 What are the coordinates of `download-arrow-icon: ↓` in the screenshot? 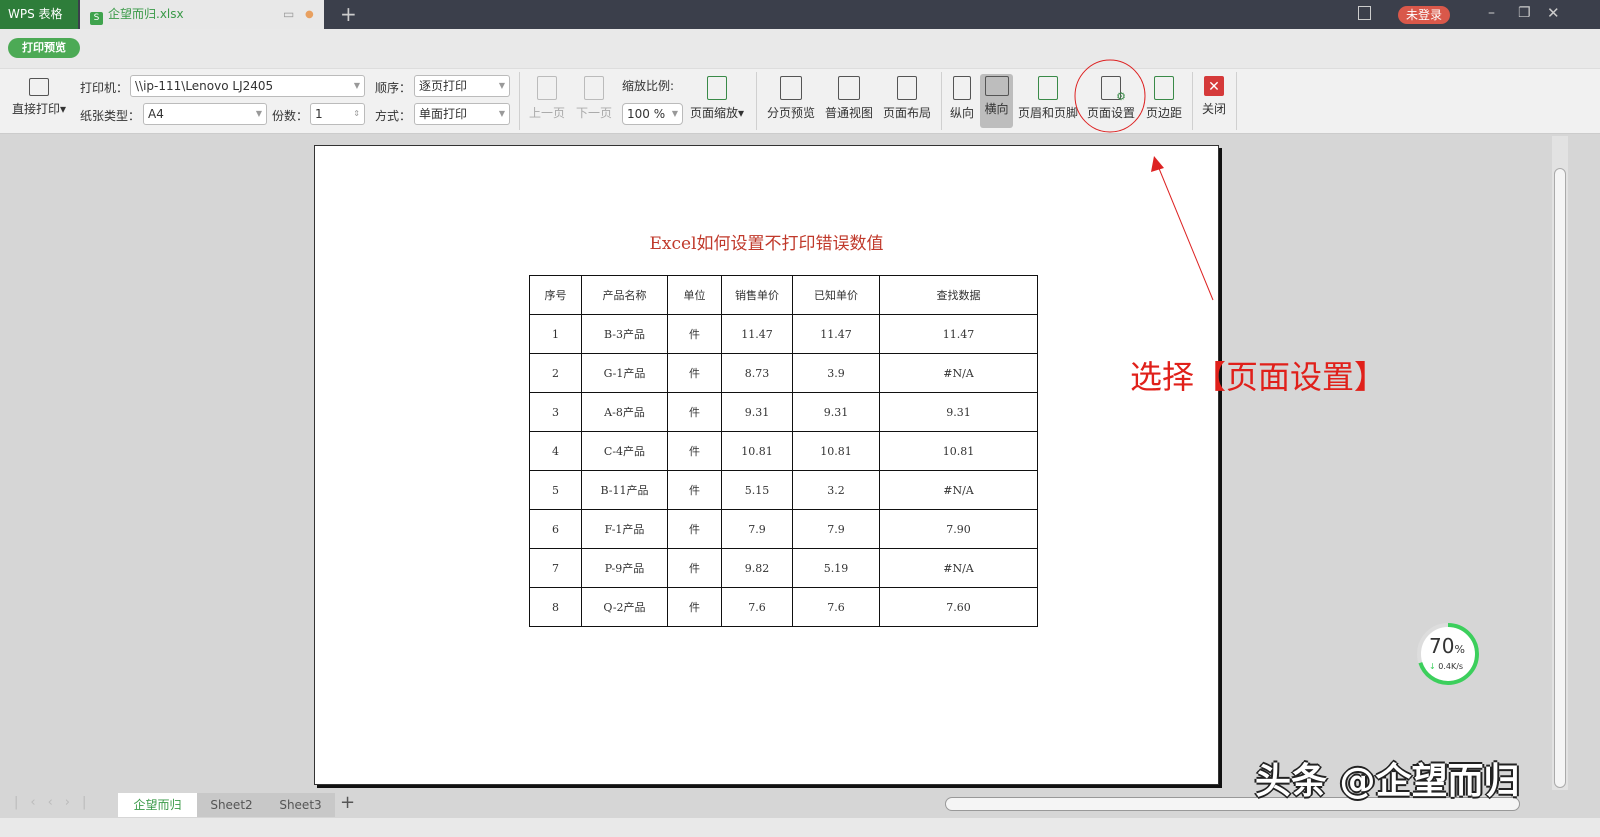 It's located at (1432, 666).